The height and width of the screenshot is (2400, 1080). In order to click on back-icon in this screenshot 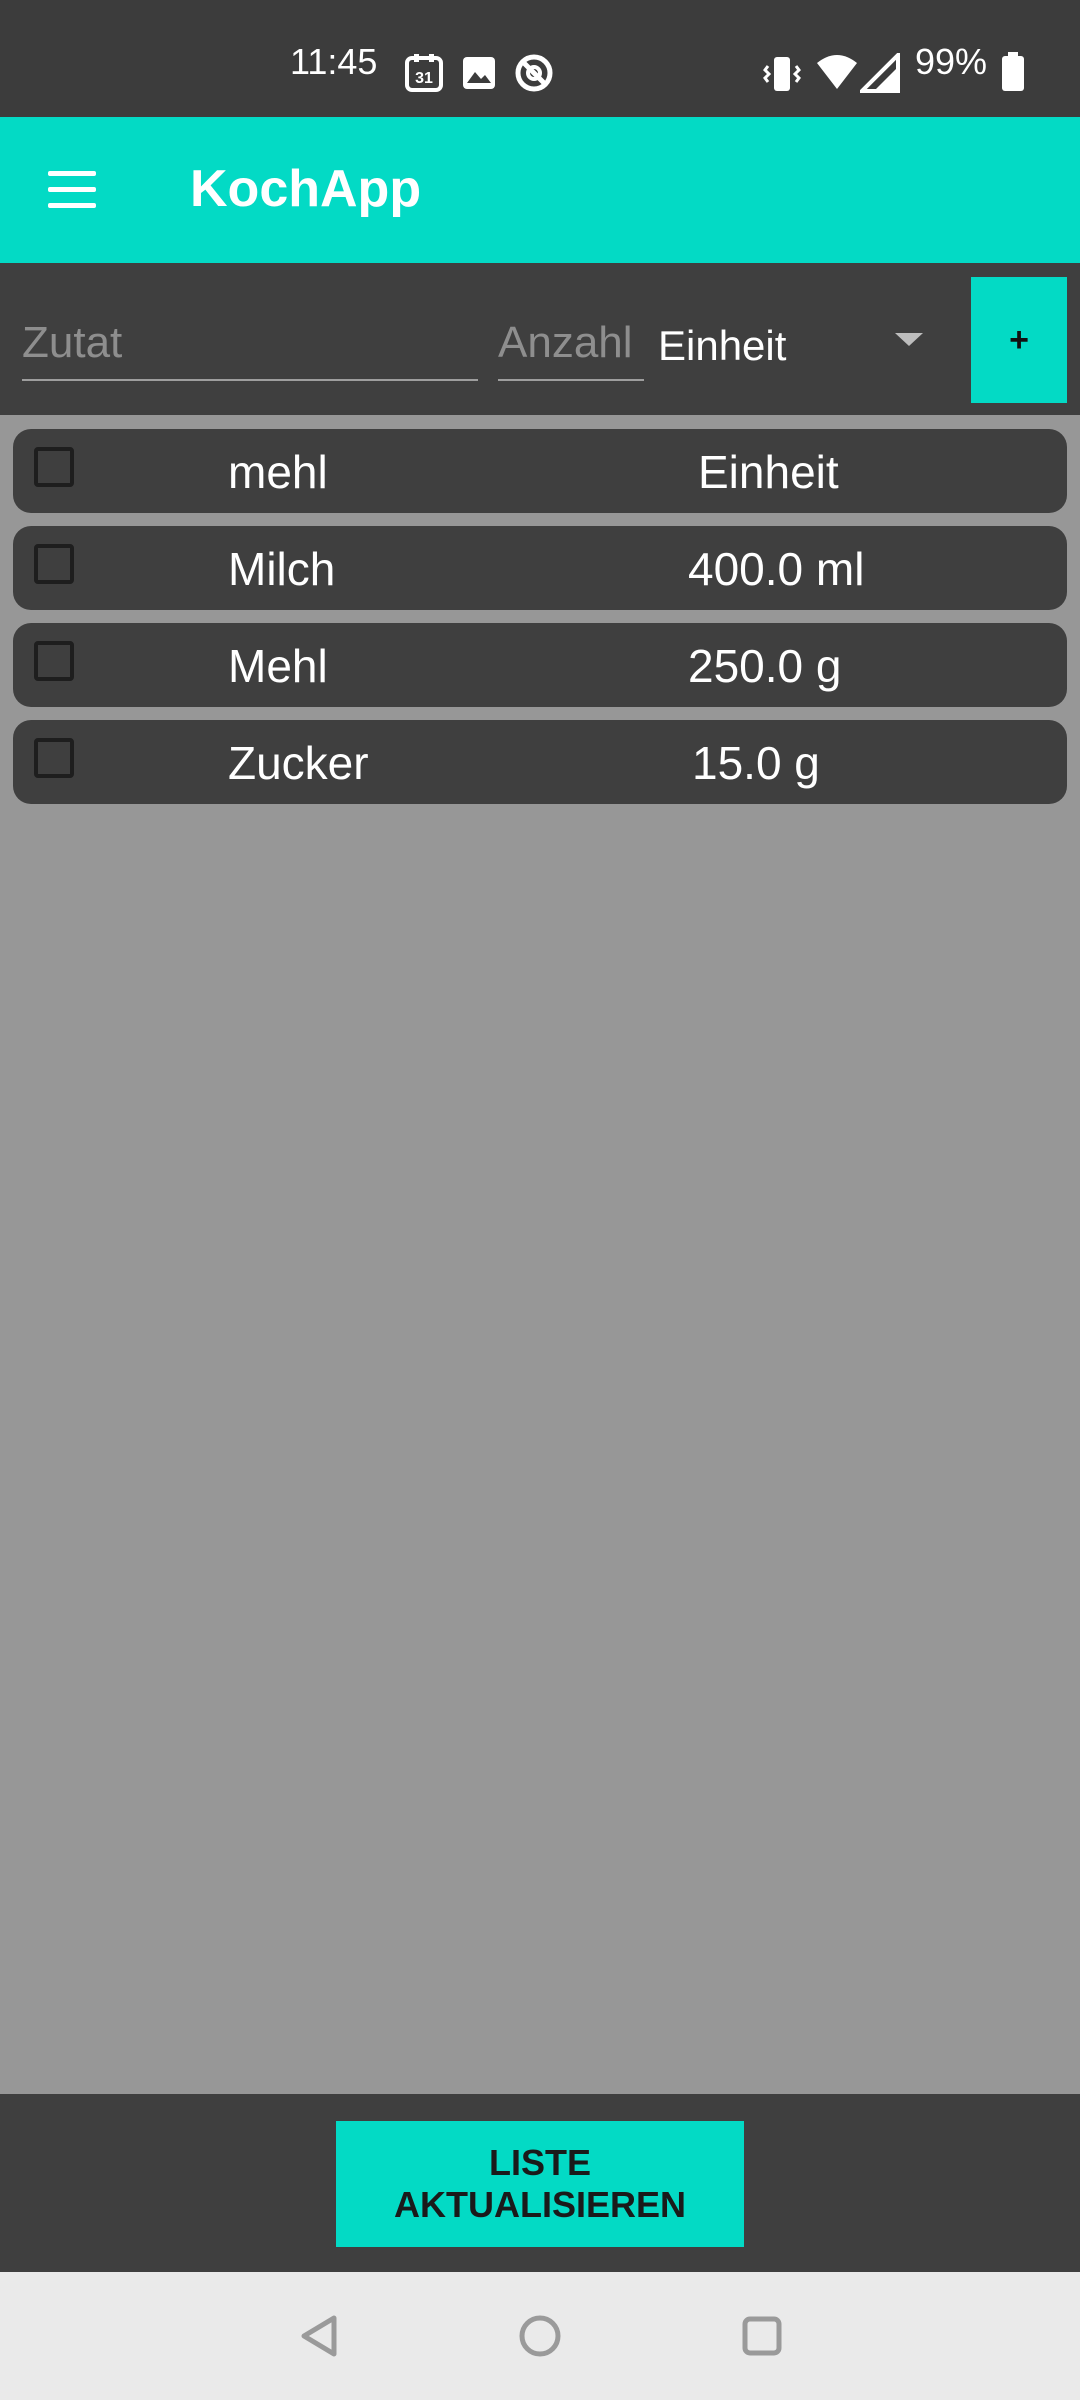, I will do `click(320, 2336)`.